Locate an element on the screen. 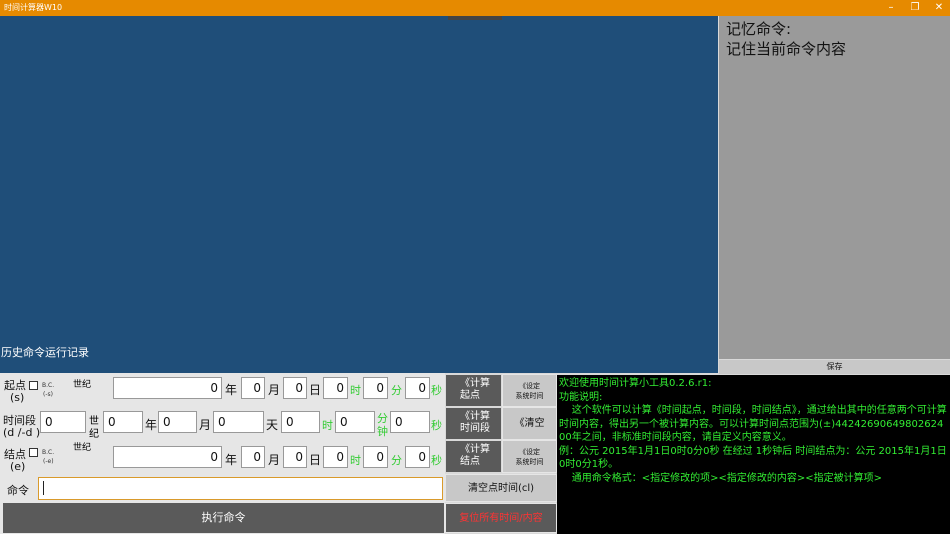 The width and height of the screenshot is (950, 534). calc-period-button: 《计算 时间段 is located at coordinates (473, 423).